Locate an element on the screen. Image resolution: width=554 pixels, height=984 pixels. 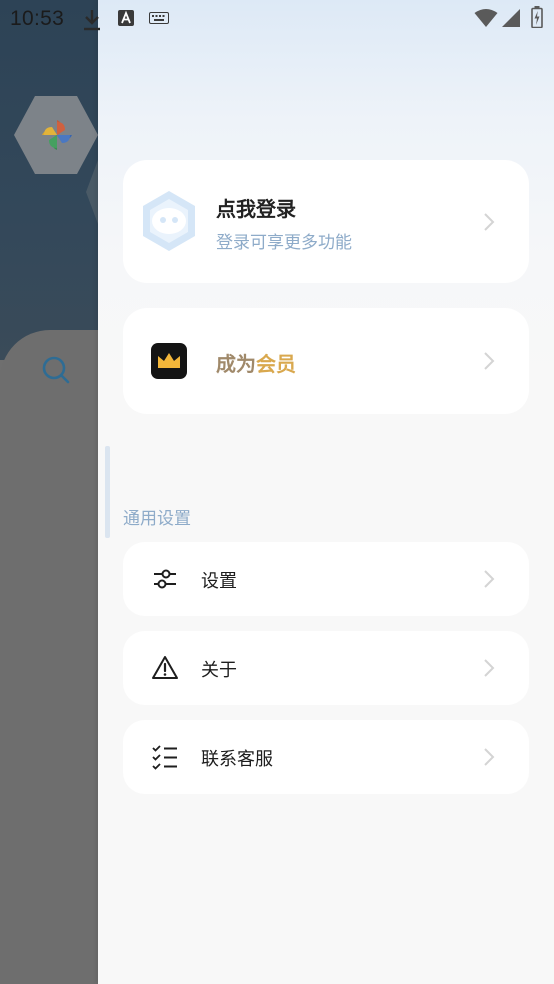
menu-item-settings: 设置 is located at coordinates (326, 579).